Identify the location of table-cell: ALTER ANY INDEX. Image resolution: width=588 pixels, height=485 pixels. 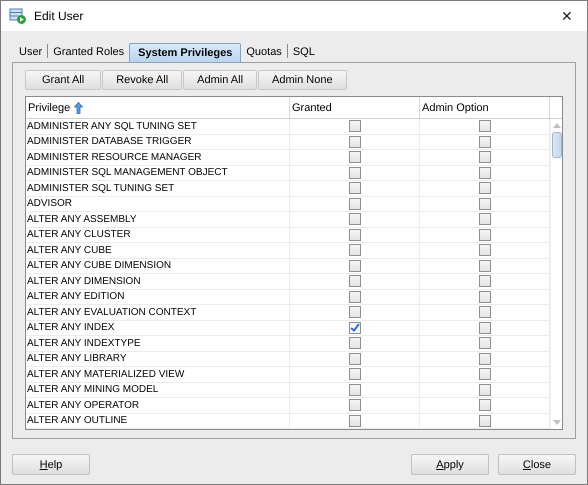
(158, 327).